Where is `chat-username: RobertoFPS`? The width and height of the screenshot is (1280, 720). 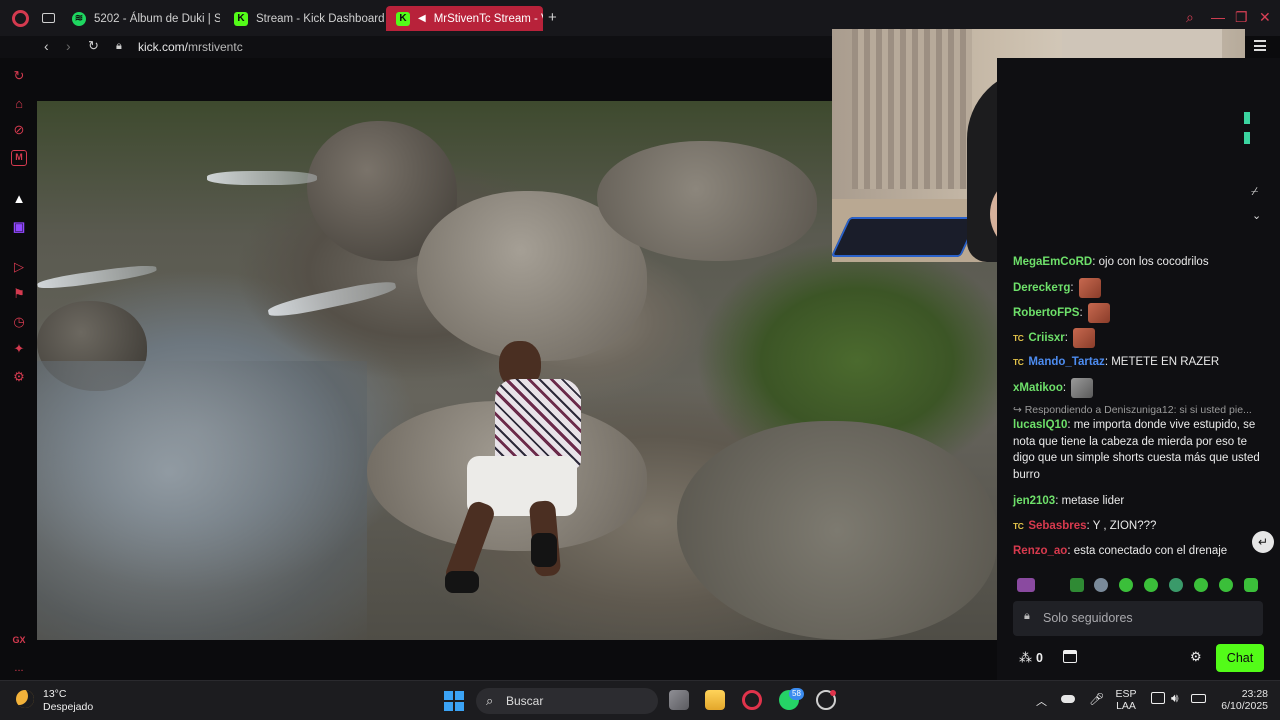
chat-username: RobertoFPS is located at coordinates (1046, 313).